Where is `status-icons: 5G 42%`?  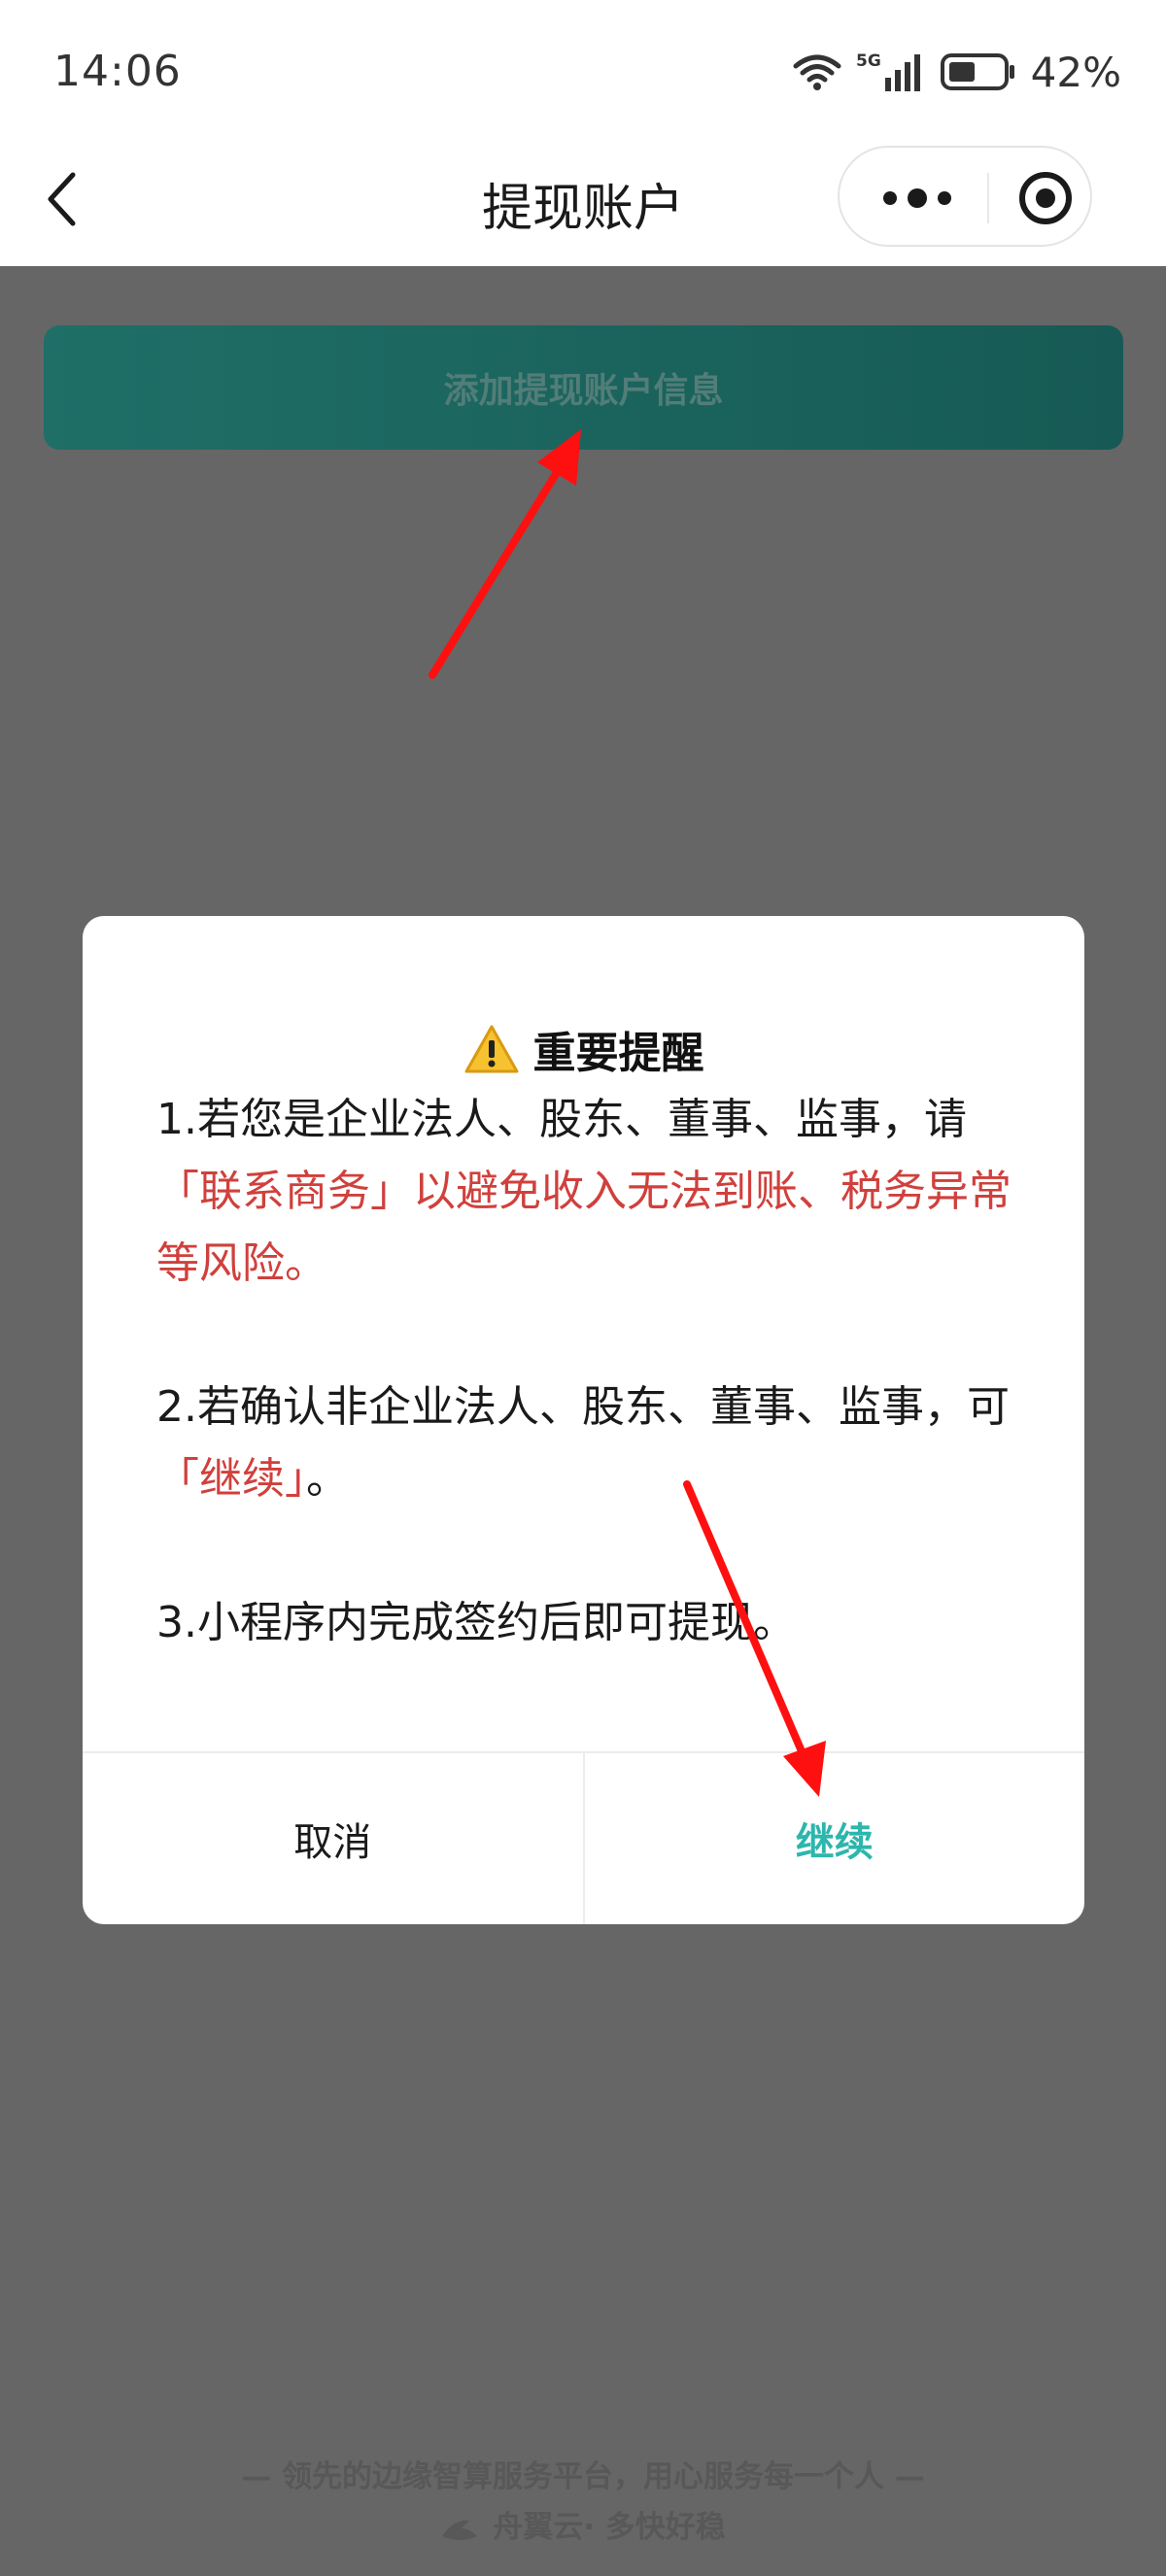
status-icons: 5G 42% is located at coordinates (956, 72).